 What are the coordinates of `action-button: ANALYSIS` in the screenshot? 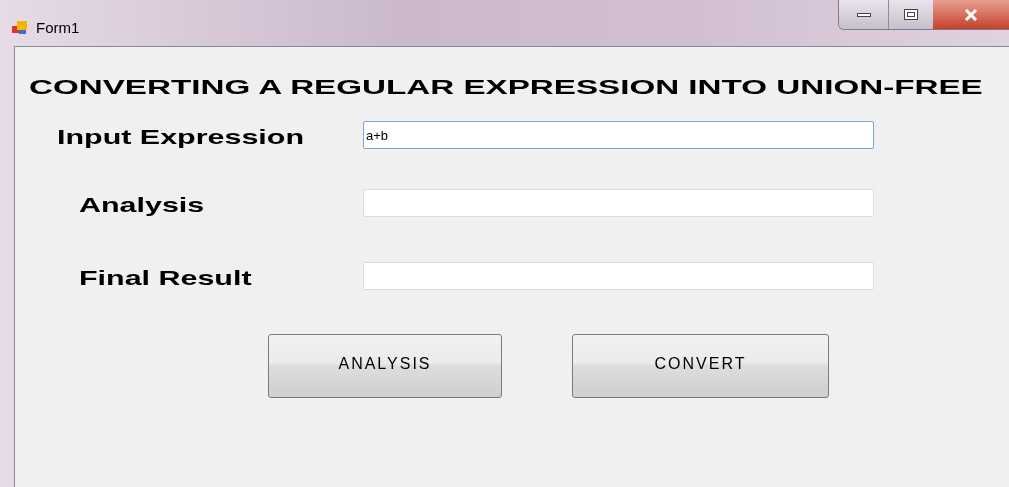 It's located at (385, 366).